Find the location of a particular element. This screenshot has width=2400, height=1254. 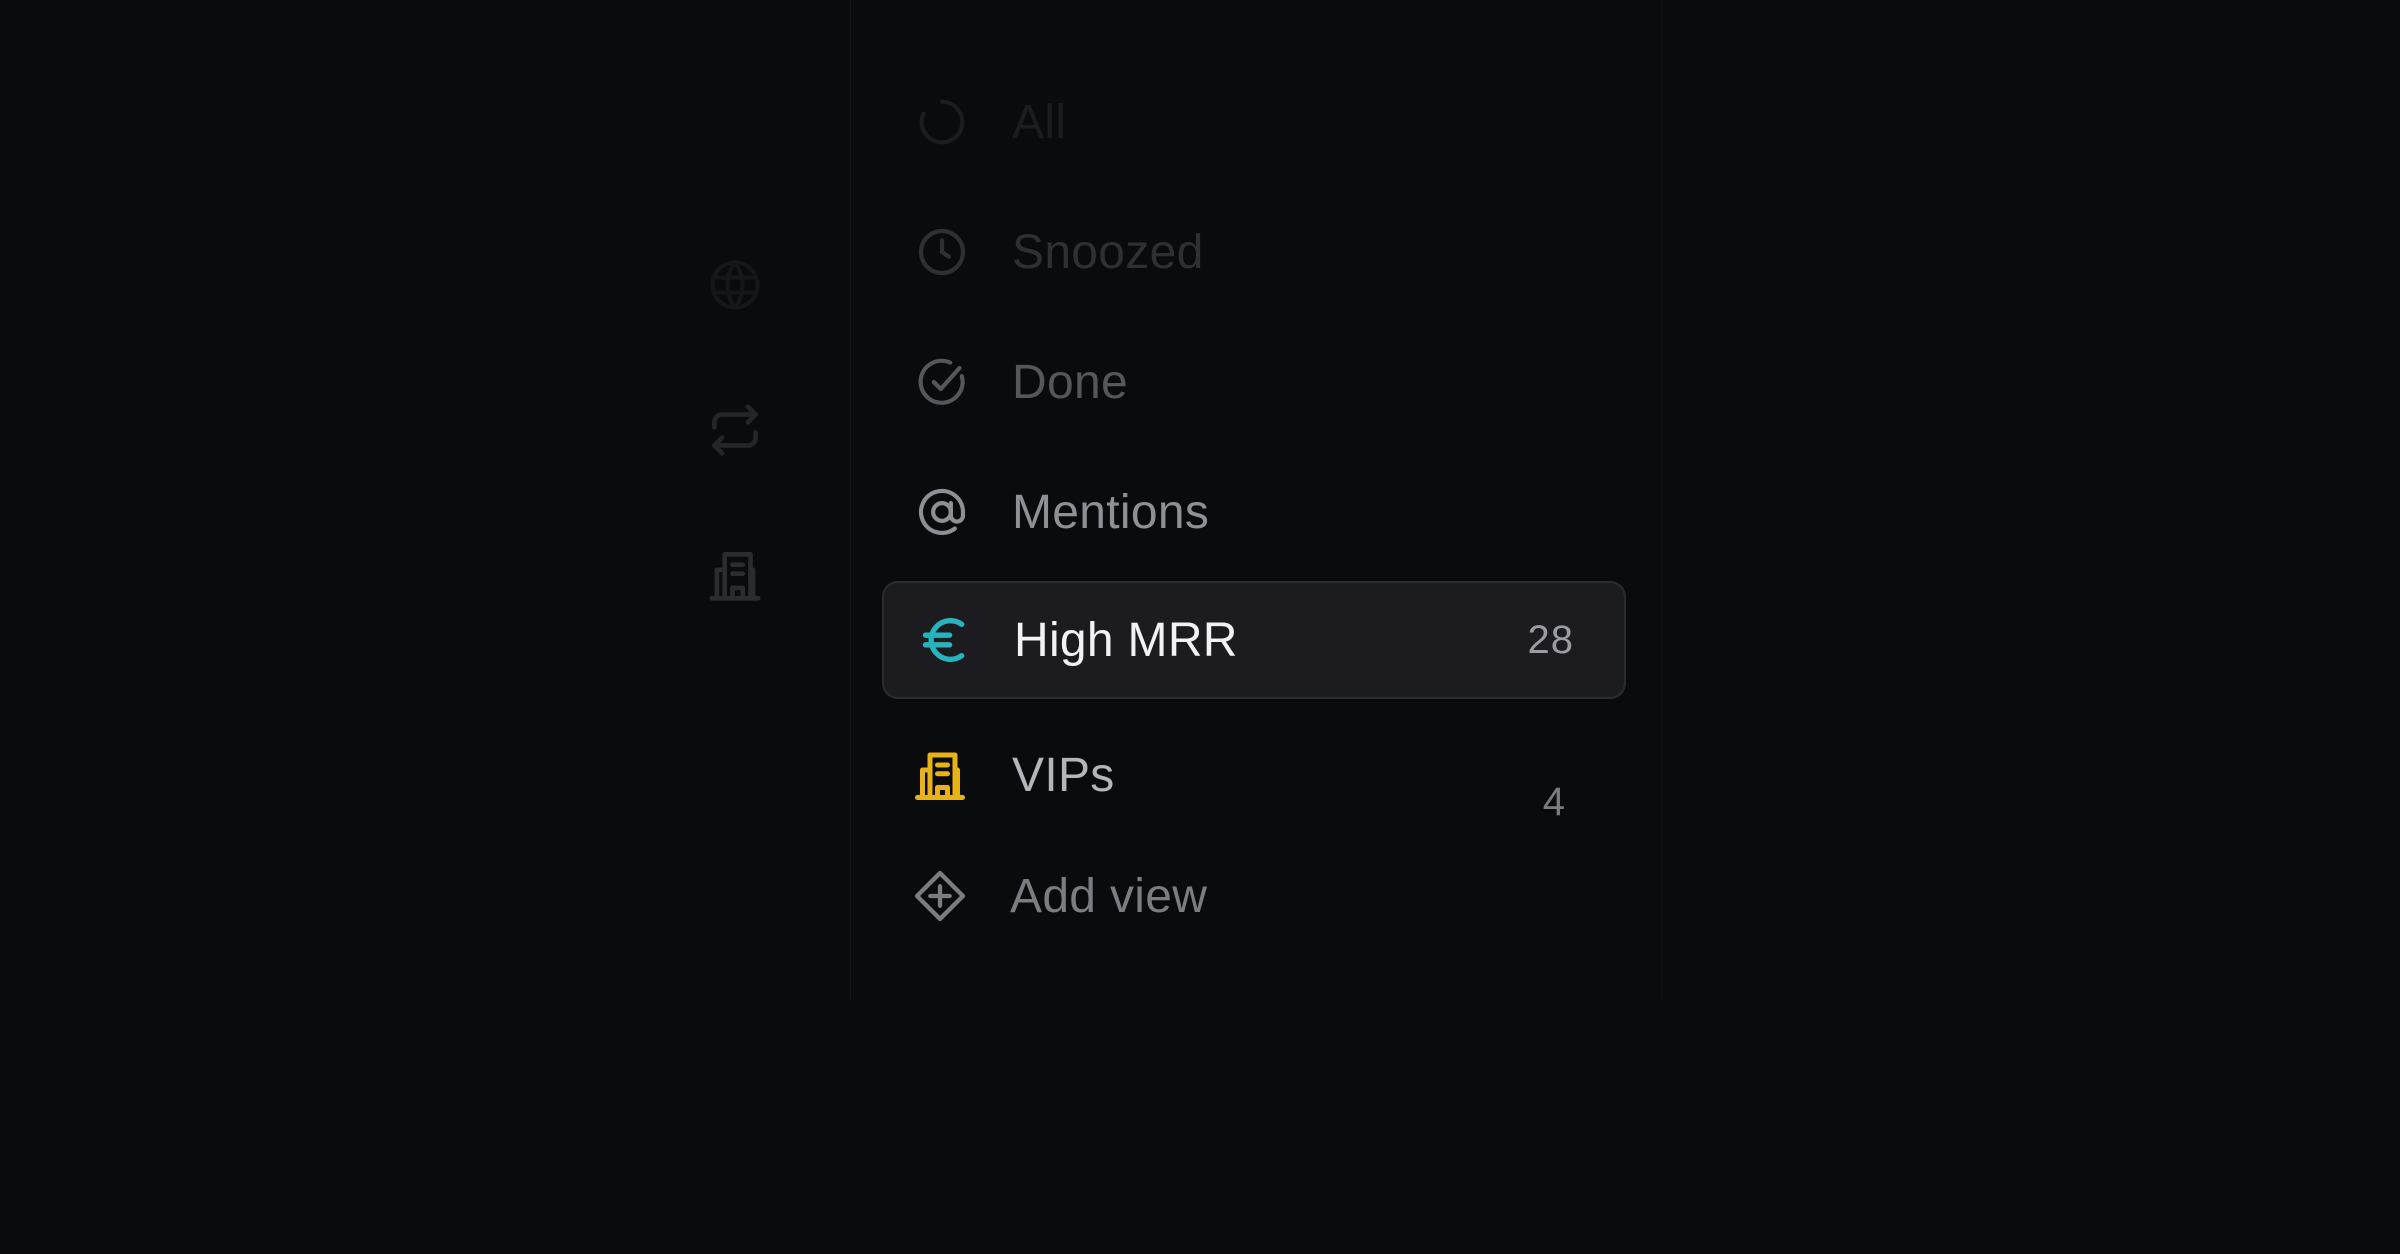

globe-icon is located at coordinates (735, 285).